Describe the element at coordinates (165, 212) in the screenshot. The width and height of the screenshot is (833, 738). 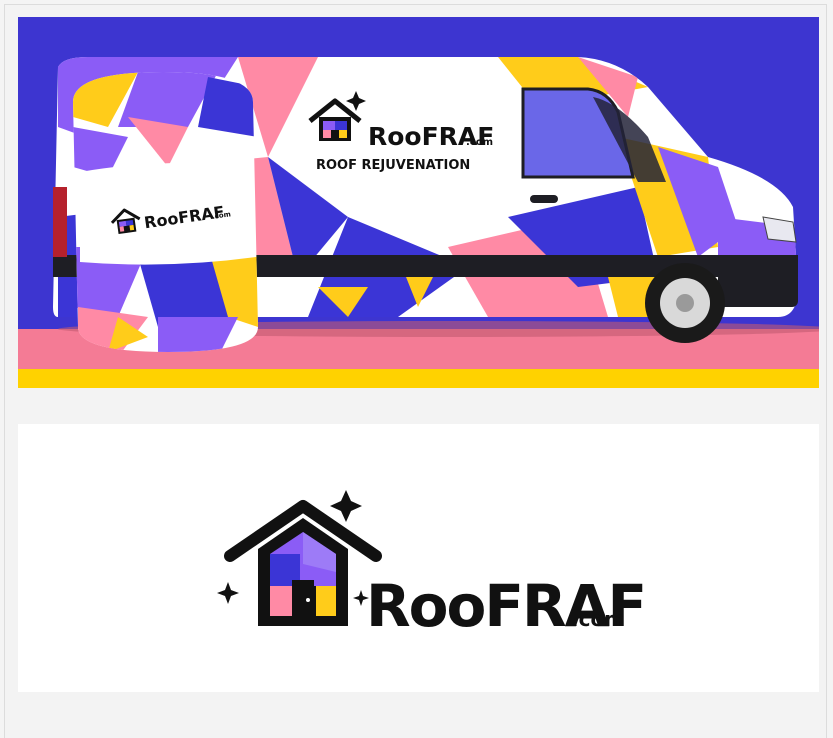
I see `barrel: RooFRAF .com` at that location.